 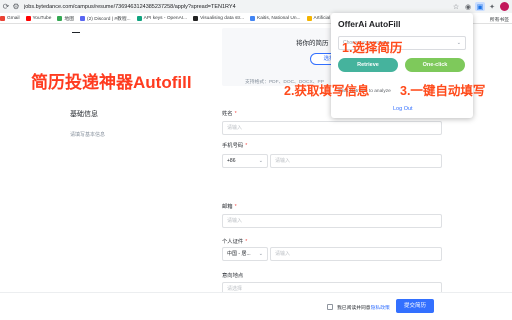 I want to click on name-input: 请输入, so click(x=332, y=128).